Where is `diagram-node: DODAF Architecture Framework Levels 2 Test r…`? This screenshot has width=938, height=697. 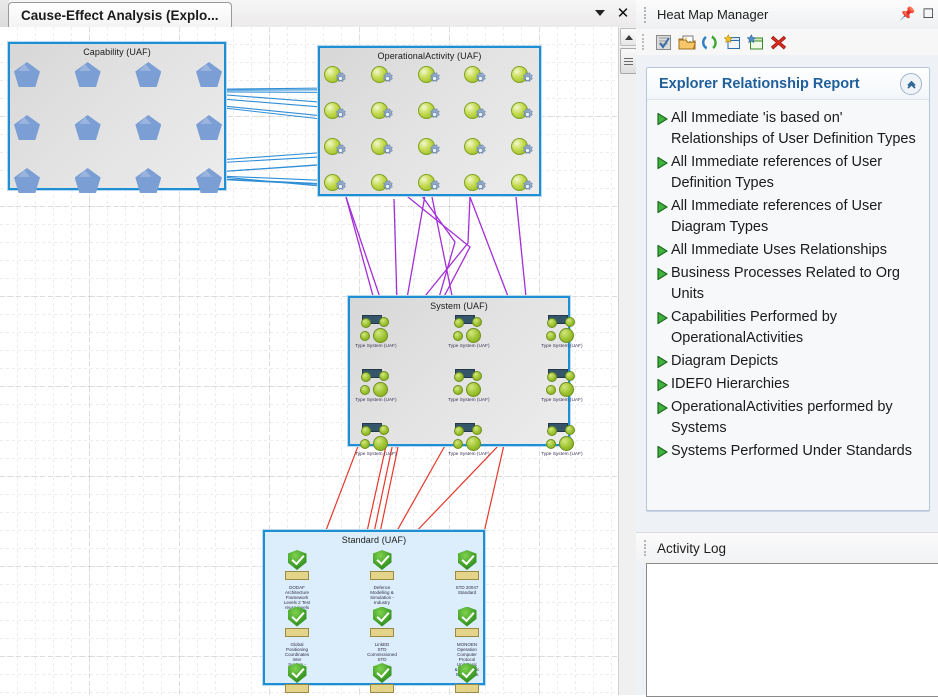
diagram-node: DODAF Architecture Framework Levels 2 Test r… is located at coordinates (297, 580).